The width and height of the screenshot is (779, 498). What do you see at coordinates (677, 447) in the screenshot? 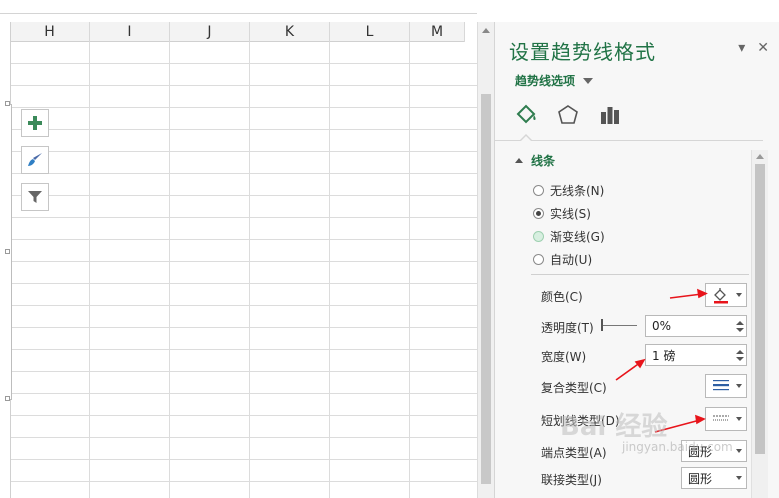
I see `watermark-site: jingyan.baidu.com` at bounding box center [677, 447].